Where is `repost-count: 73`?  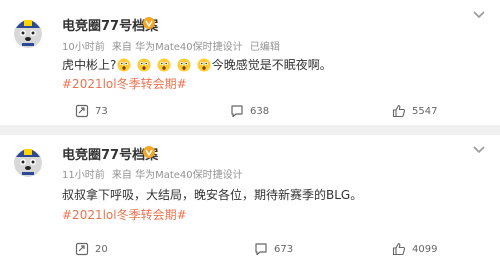 repost-count: 73 is located at coordinates (101, 111).